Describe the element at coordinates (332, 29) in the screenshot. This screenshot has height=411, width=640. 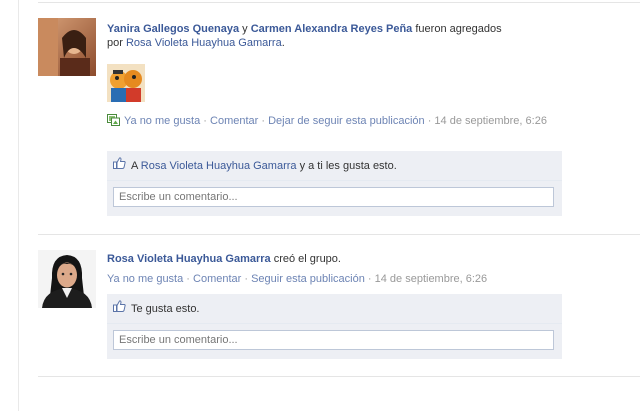
I see `actor-link: Carmen Alexandra Reyes Peña` at that location.